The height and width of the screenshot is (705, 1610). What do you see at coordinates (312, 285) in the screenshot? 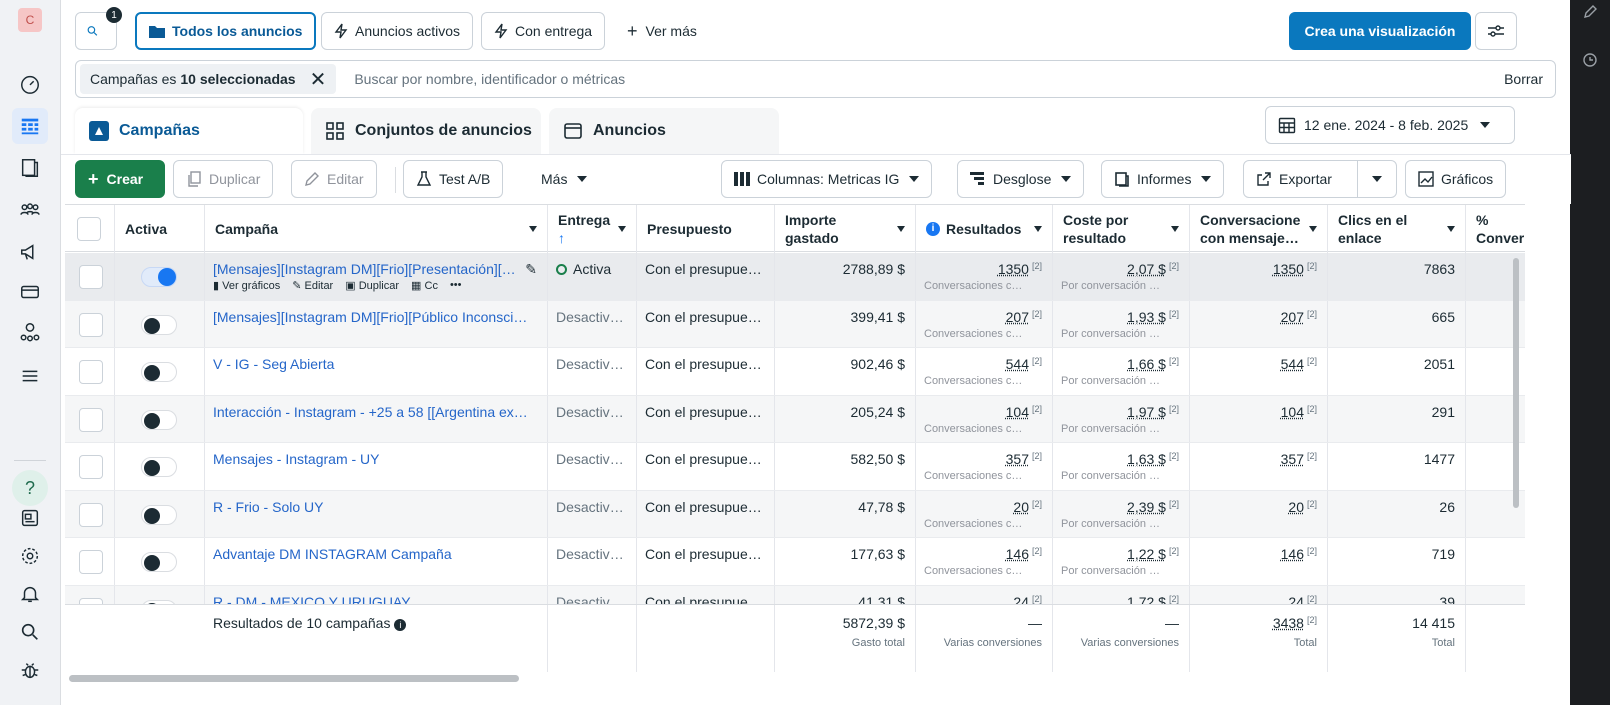
I see `edit-link: ✎ Editar` at bounding box center [312, 285].